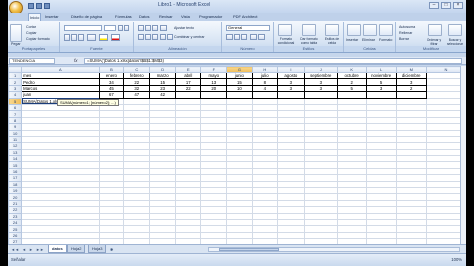 Image resolution: width=474 pixels, height=266 pixels. What do you see at coordinates (370, 30) in the screenshot?
I see `delete-cells-icon` at bounding box center [370, 30].